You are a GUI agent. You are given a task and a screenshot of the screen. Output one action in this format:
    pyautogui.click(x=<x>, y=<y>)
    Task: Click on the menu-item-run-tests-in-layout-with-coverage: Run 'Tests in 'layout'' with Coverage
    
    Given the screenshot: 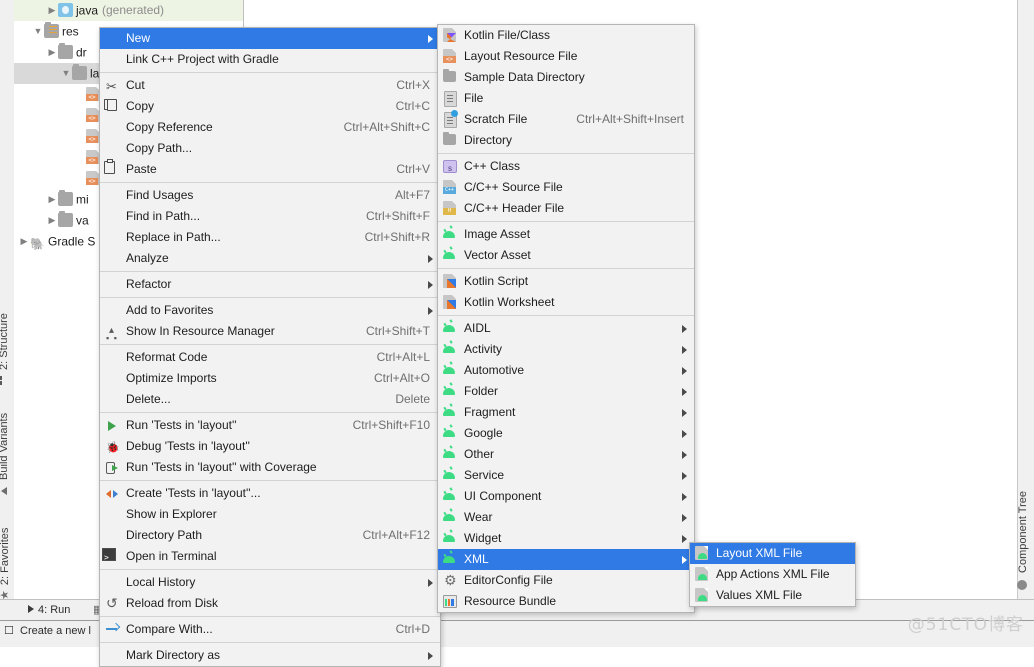 What is the action you would take?
    pyautogui.click(x=270, y=467)
    